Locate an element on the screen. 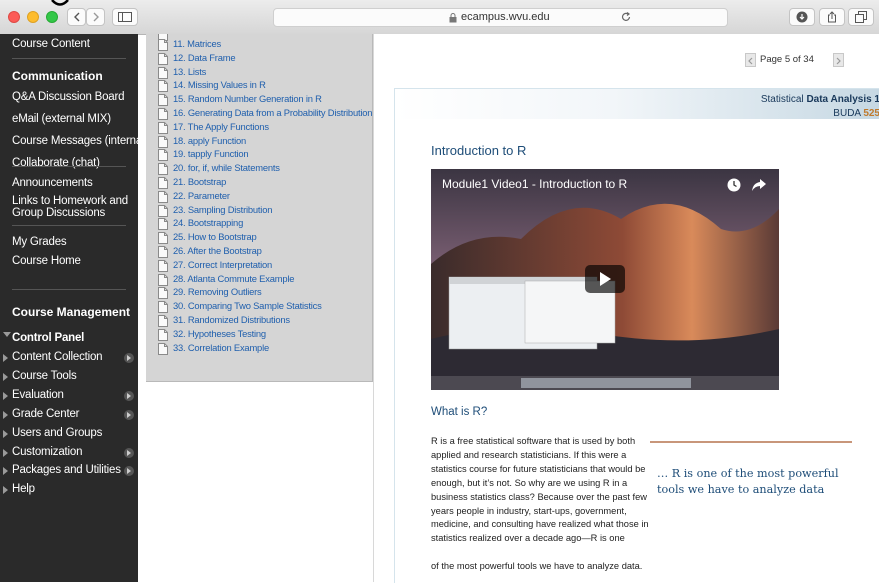 This screenshot has height=583, width=879. toc-item-label: 15. Random Number Generation in R is located at coordinates (247, 98).